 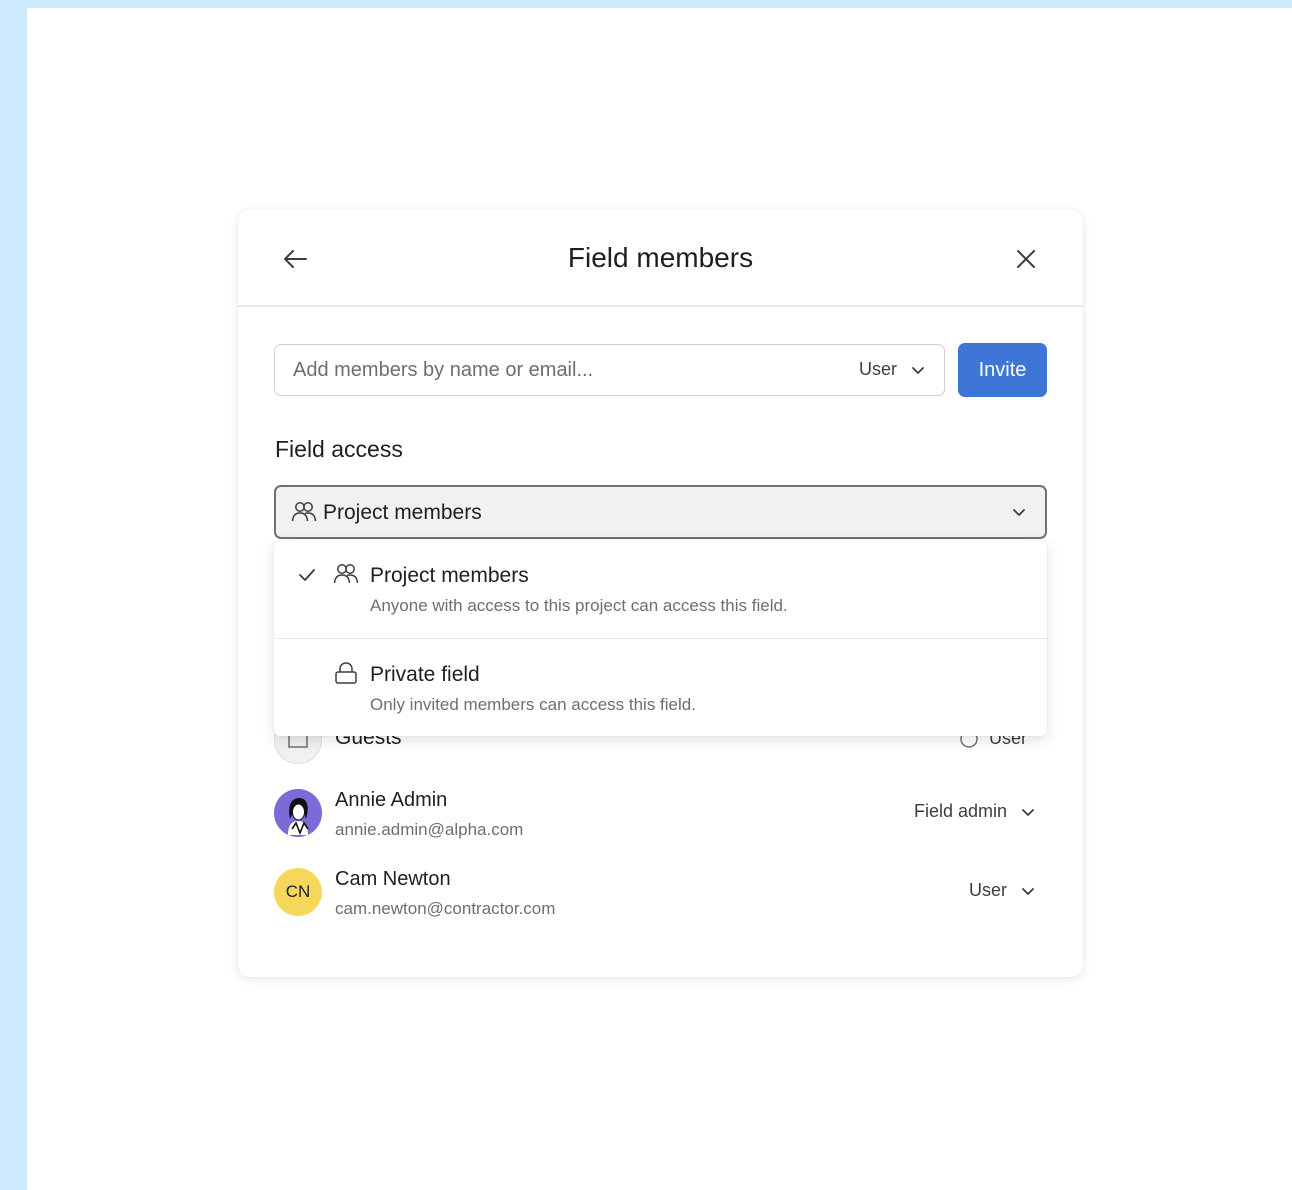 I want to click on field-access-select: Project members, so click(x=660, y=512).